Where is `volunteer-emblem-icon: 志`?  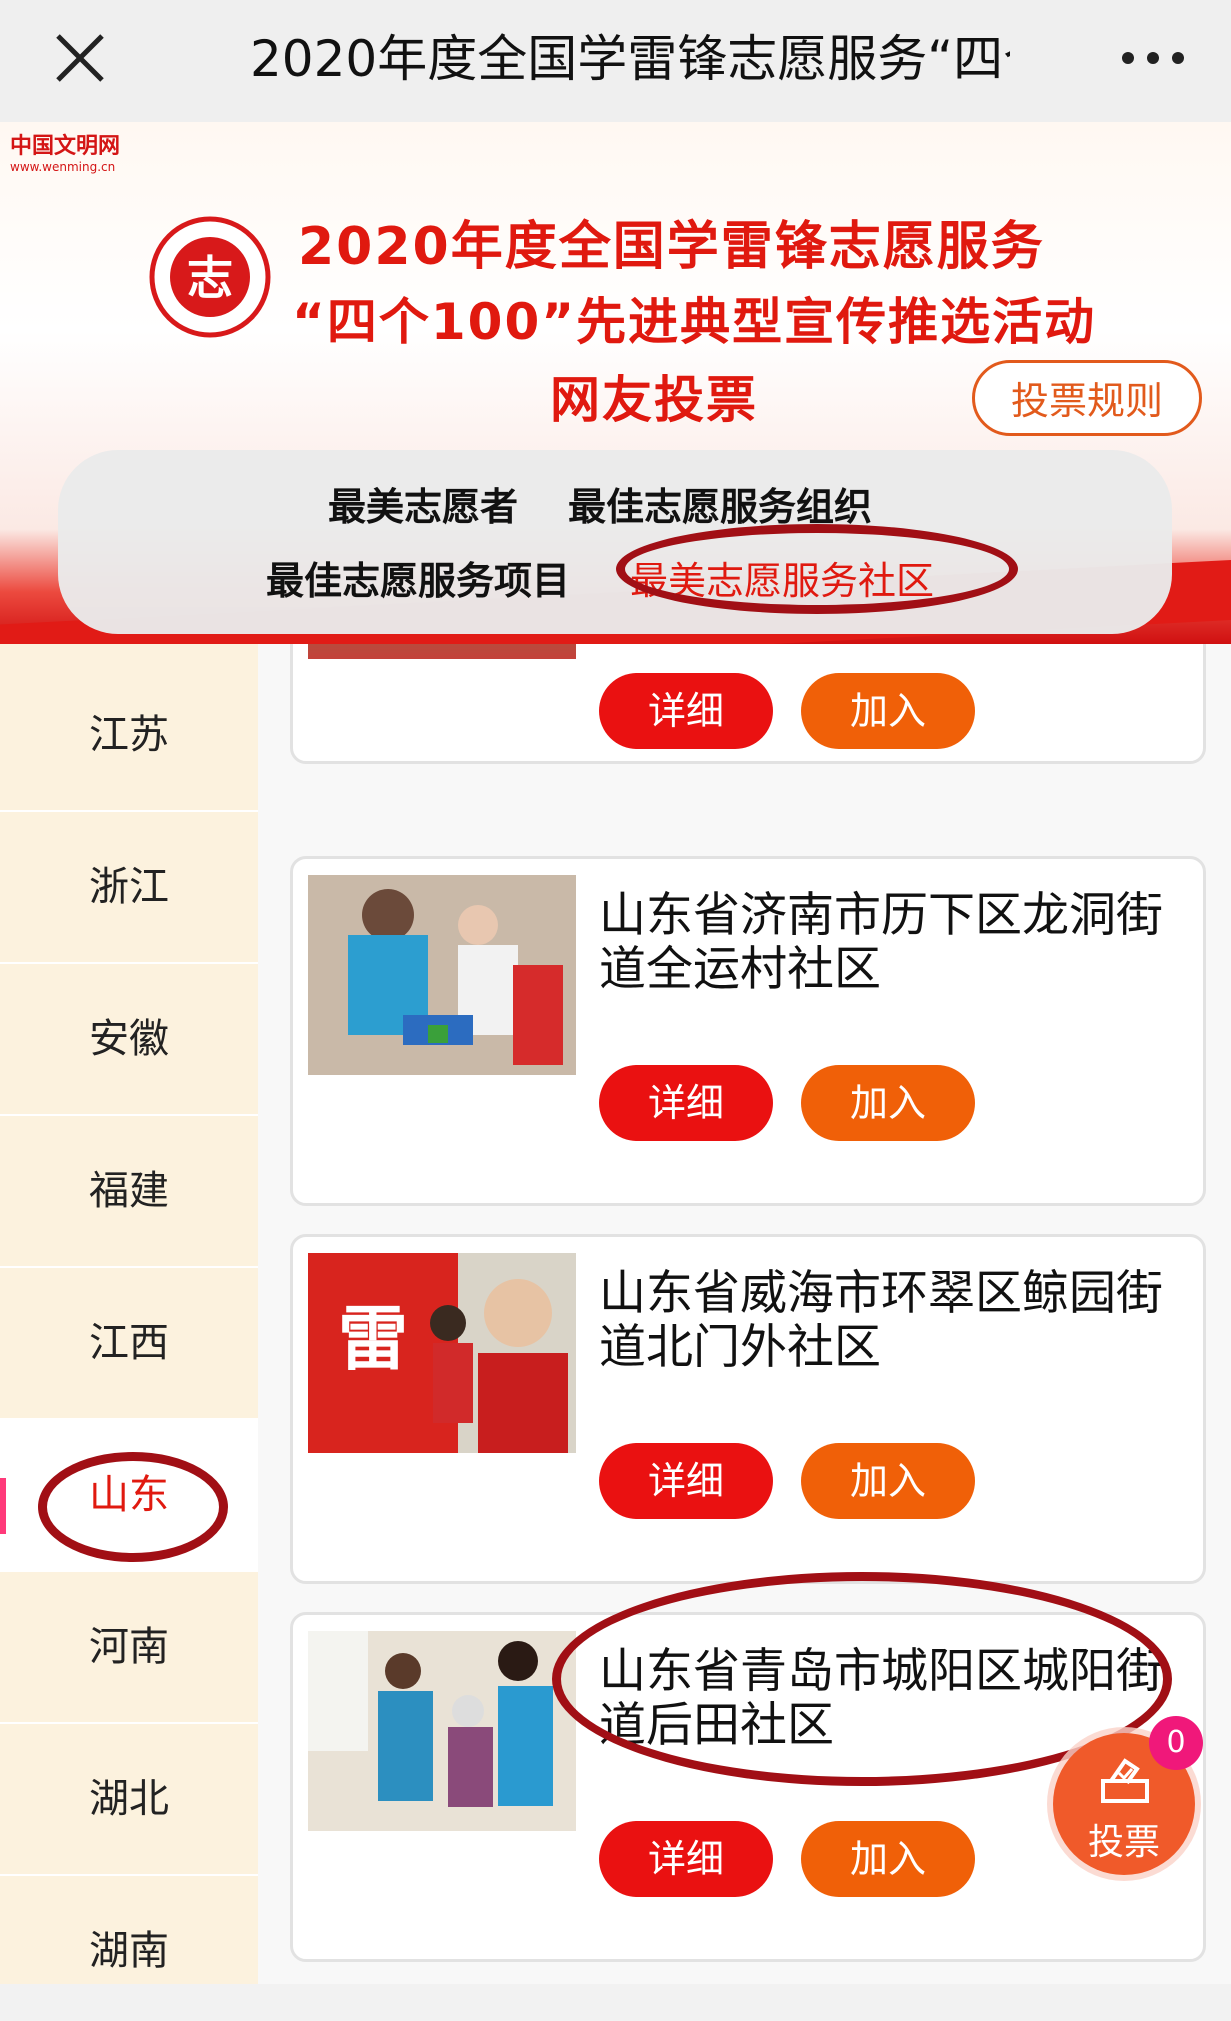 volunteer-emblem-icon: 志 is located at coordinates (210, 277).